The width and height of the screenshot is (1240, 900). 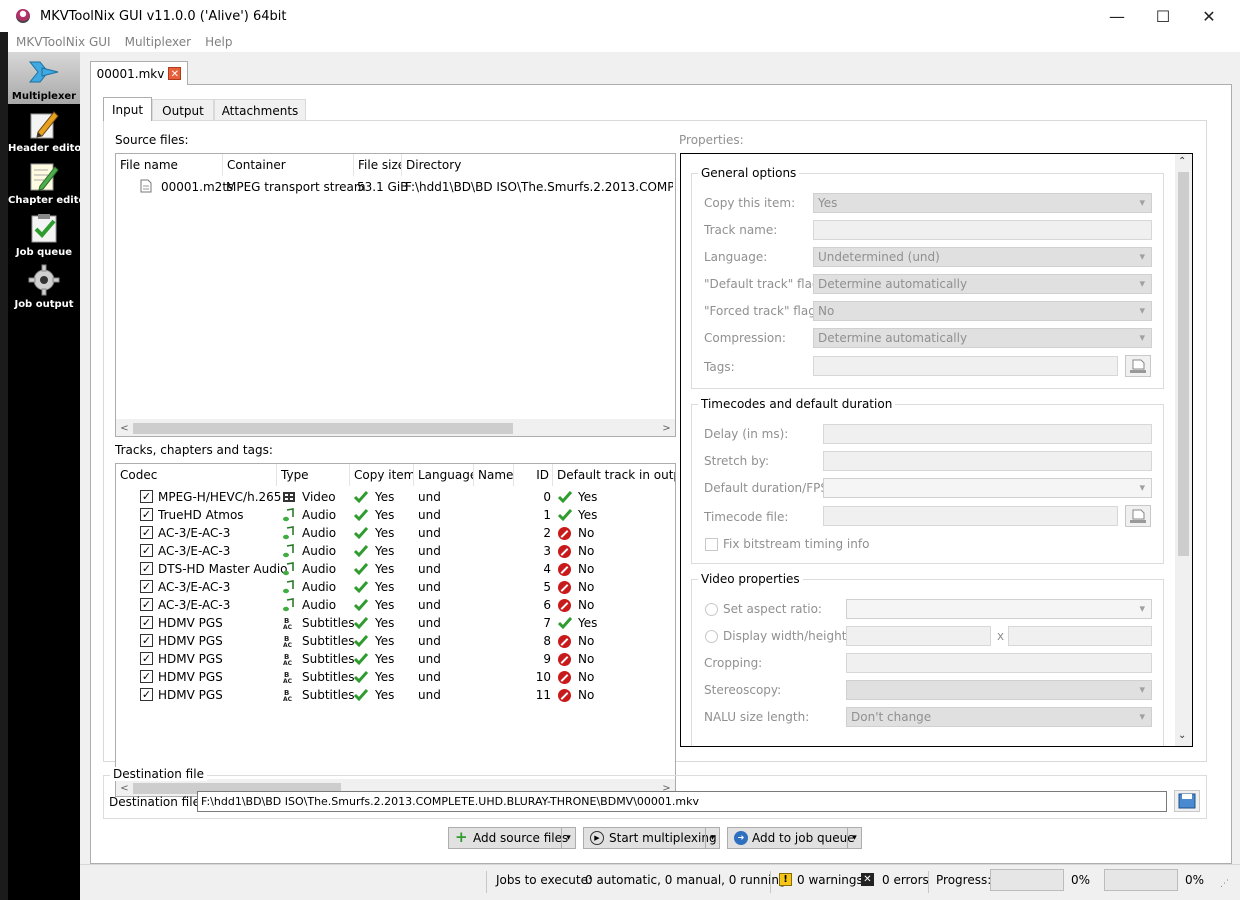 I want to click on destination-file-input, so click(x=682, y=801).